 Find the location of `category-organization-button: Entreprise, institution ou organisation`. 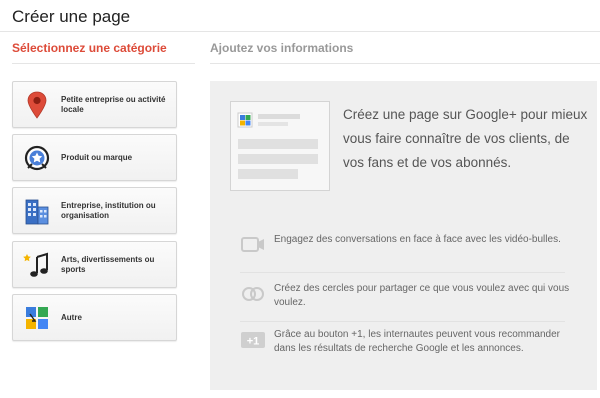

category-organization-button: Entreprise, institution ou organisation is located at coordinates (94, 210).